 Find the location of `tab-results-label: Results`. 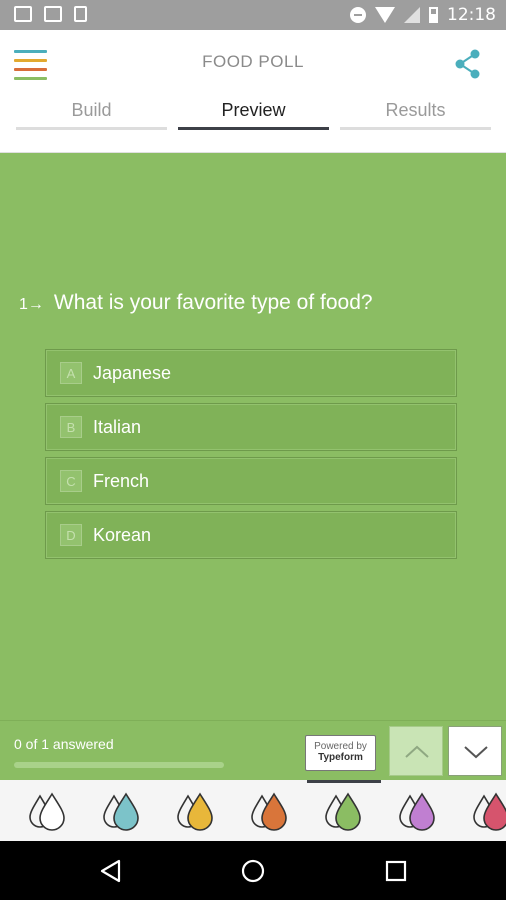

tab-results-label: Results is located at coordinates (415, 110).